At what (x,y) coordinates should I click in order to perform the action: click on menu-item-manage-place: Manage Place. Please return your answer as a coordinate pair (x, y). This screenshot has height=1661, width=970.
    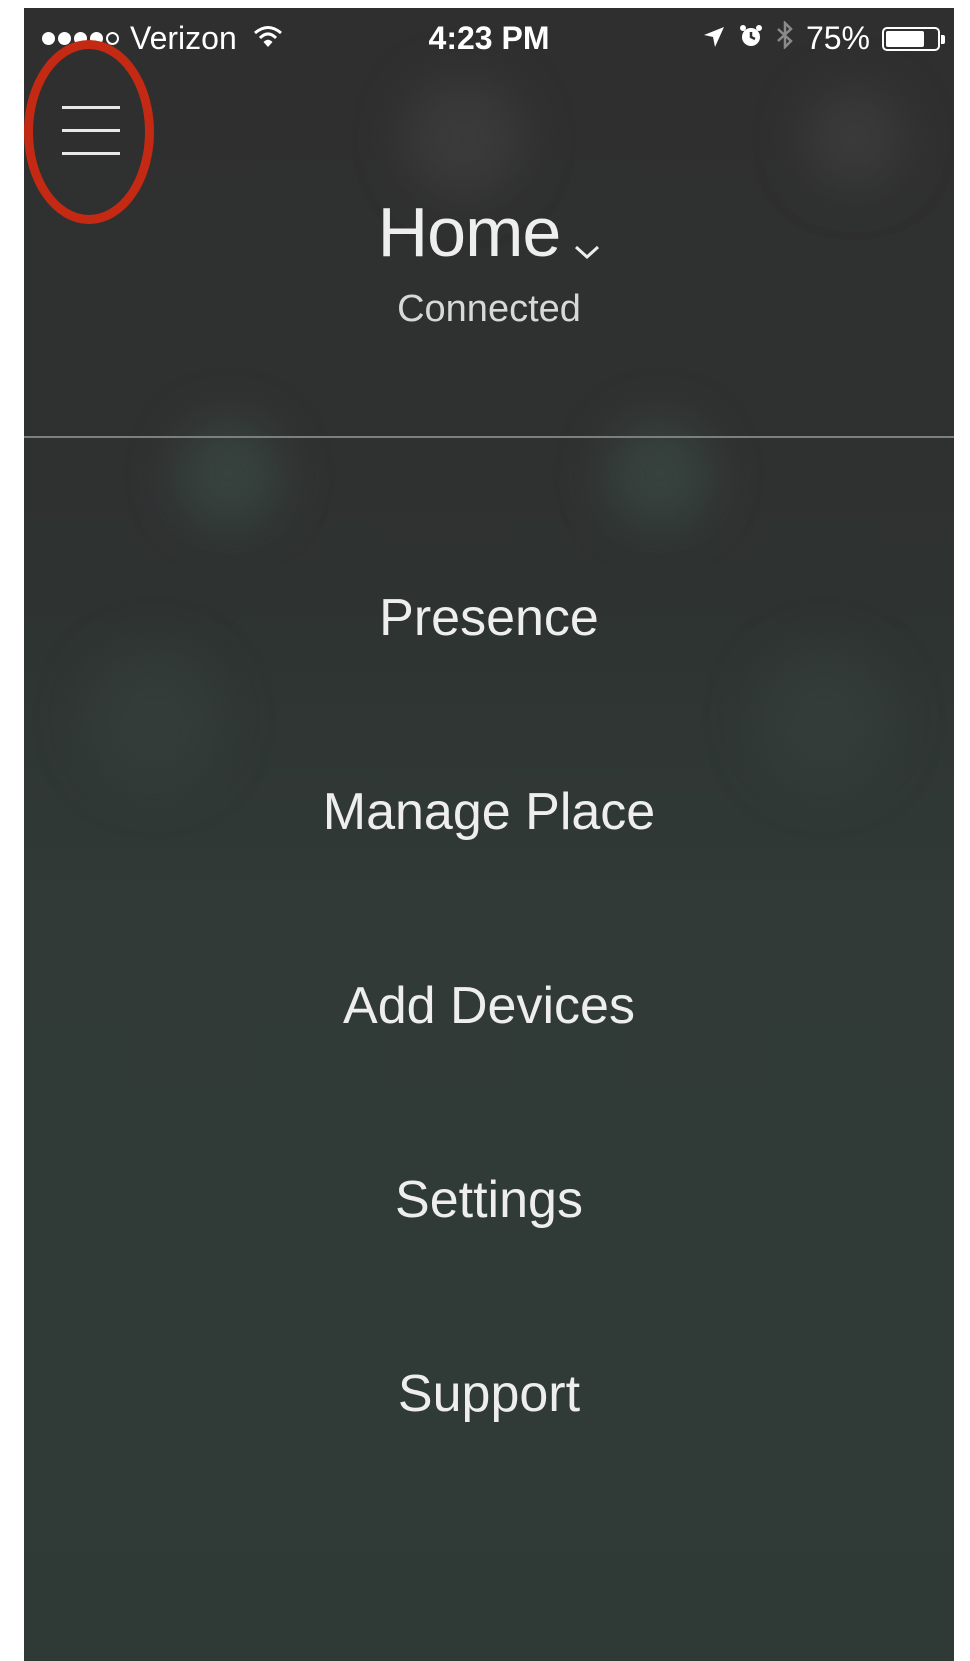
    Looking at the image, I should click on (489, 812).